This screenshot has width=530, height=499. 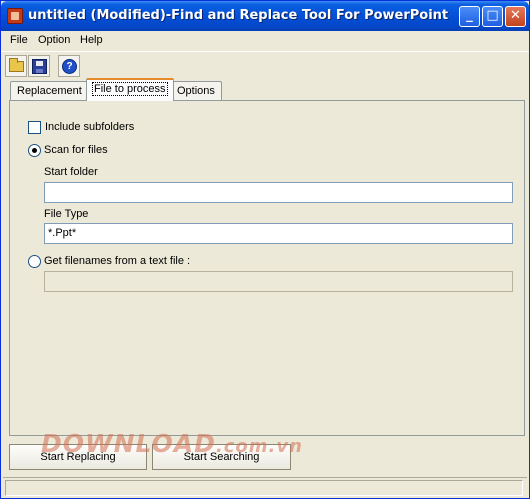 What do you see at coordinates (34, 150) in the screenshot?
I see `scan-for-files-radio` at bounding box center [34, 150].